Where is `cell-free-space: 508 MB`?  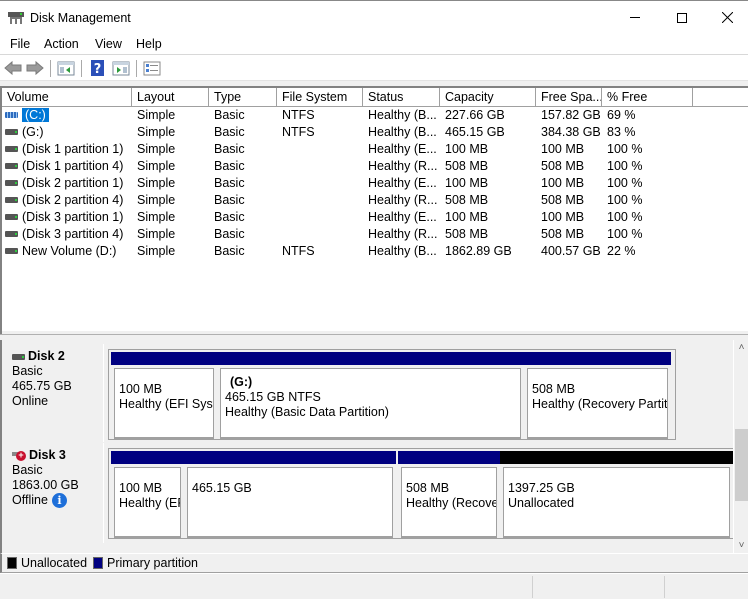
cell-free-space: 508 MB is located at coordinates (563, 234).